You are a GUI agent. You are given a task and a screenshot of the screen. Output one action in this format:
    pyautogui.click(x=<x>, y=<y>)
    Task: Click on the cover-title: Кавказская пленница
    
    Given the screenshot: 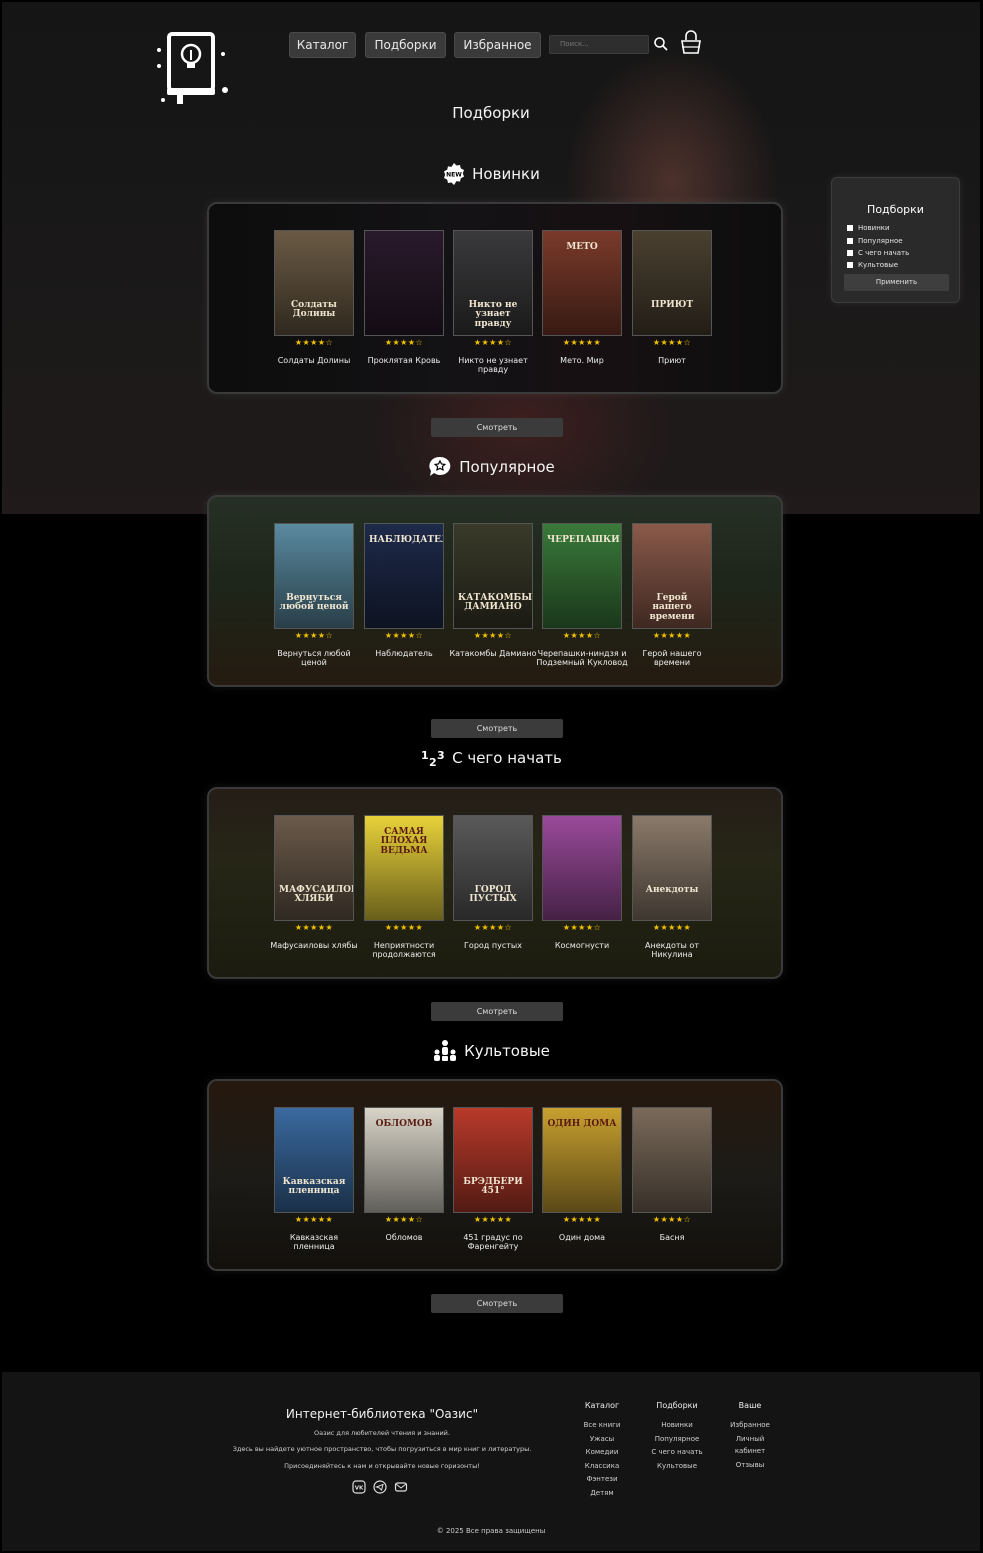 What is the action you would take?
    pyautogui.click(x=314, y=1187)
    